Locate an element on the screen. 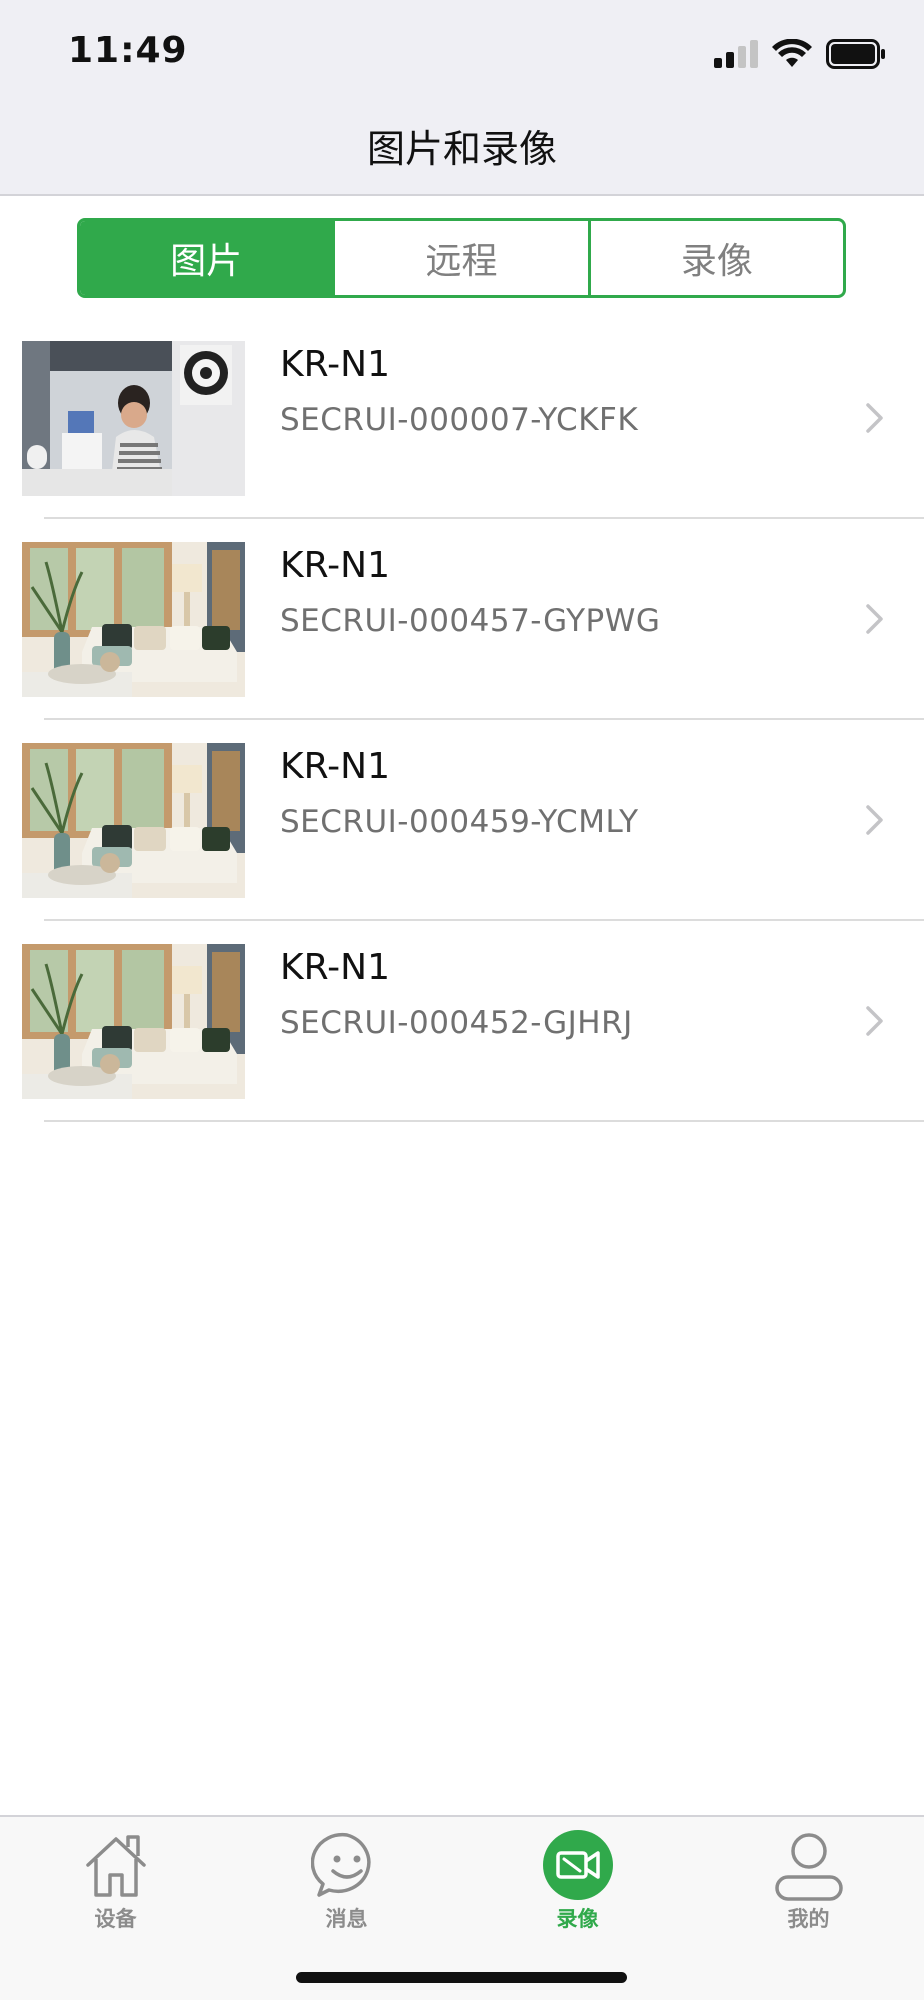  tab-label: 我的 is located at coordinates (808, 1919).